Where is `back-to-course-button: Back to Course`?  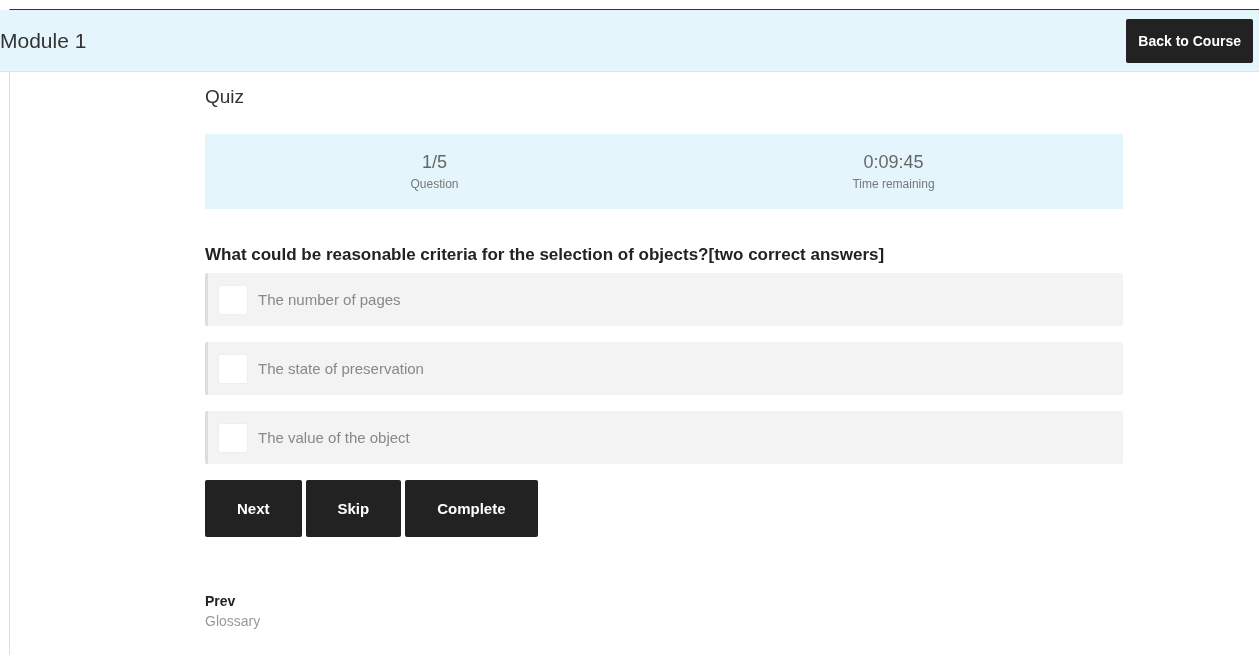 back-to-course-button: Back to Course is located at coordinates (1189, 40).